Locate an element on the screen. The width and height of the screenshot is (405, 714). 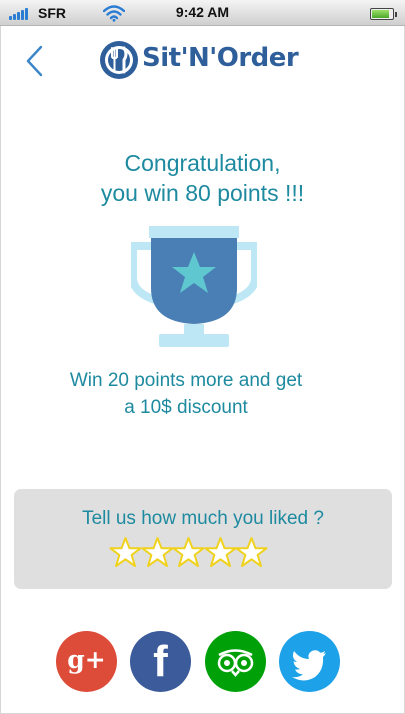
bonus-line-2: a 10$ discount is located at coordinates (186, 407).